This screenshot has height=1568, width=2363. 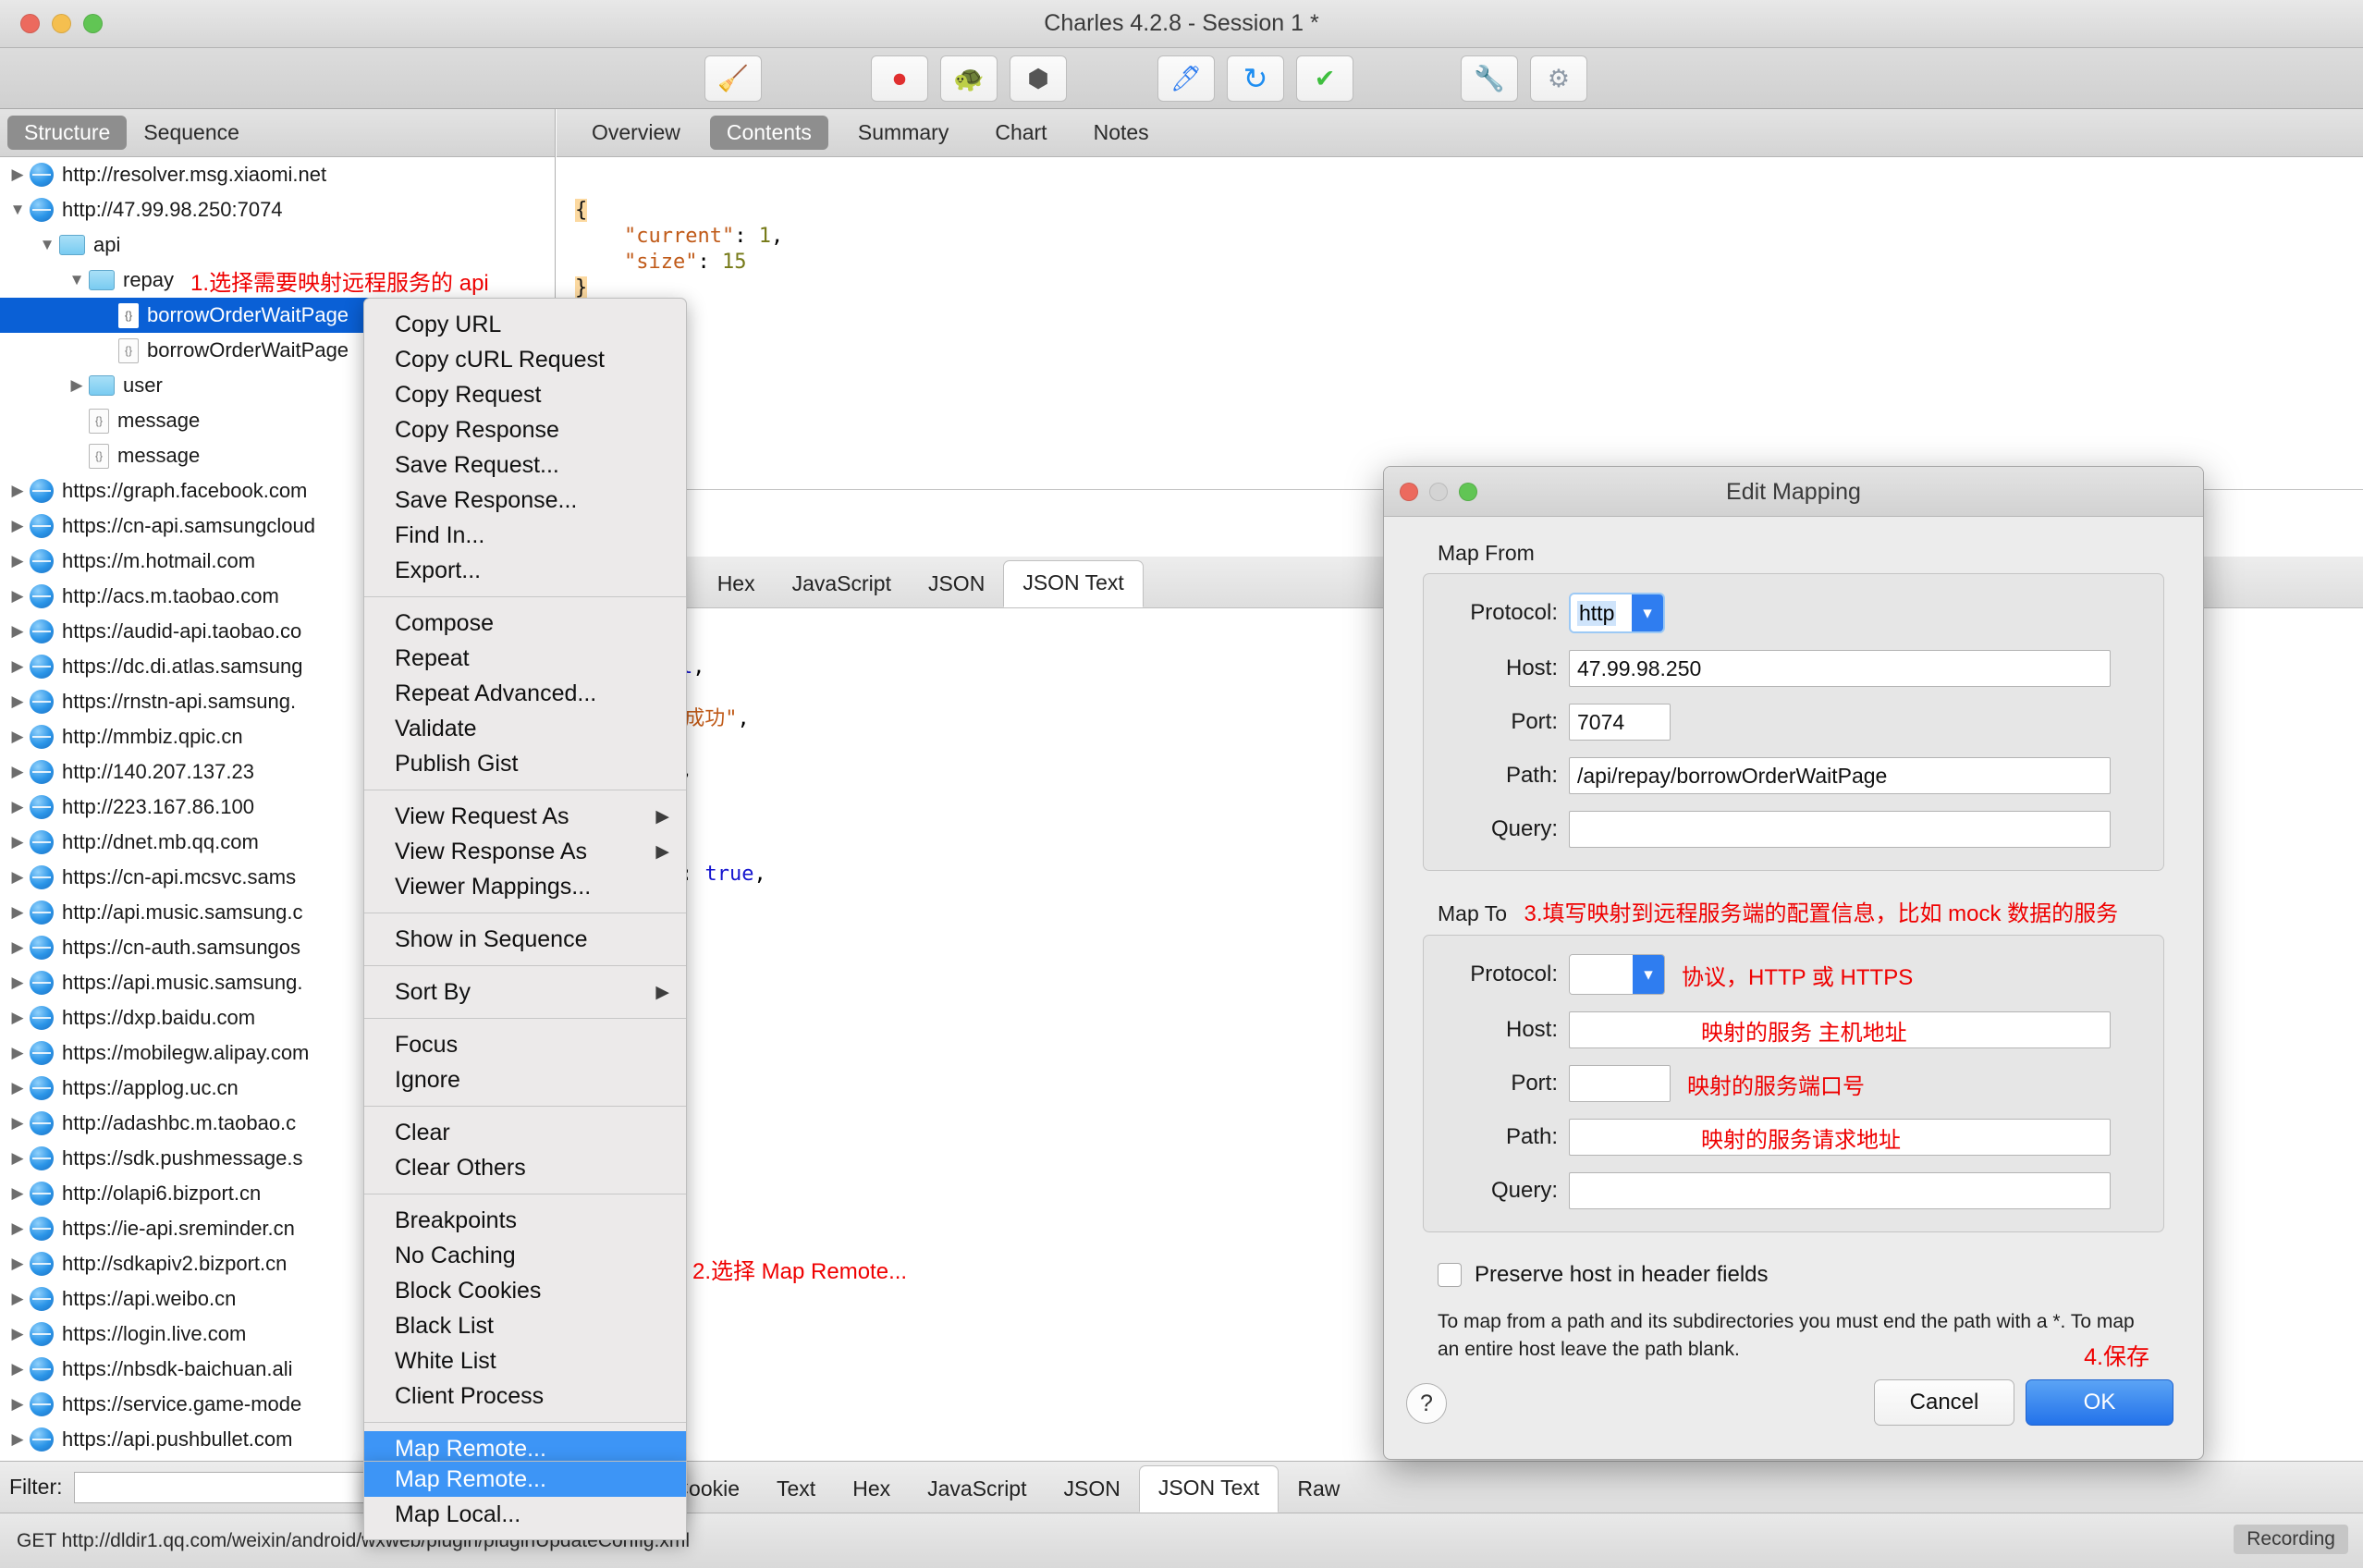 What do you see at coordinates (1186, 79) in the screenshot?
I see `compose-icon: 🖊` at bounding box center [1186, 79].